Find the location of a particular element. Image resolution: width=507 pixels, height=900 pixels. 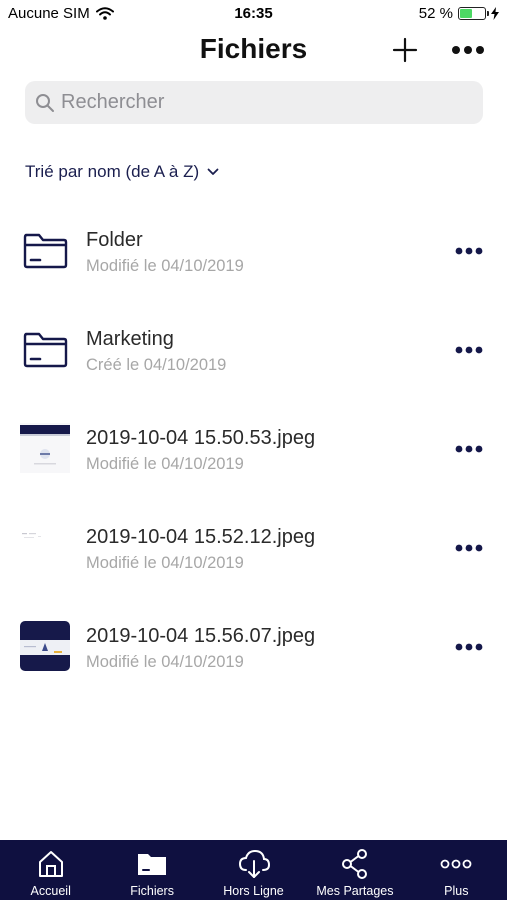

sort-label: Trié par nom (de A à Z) is located at coordinates (112, 171).